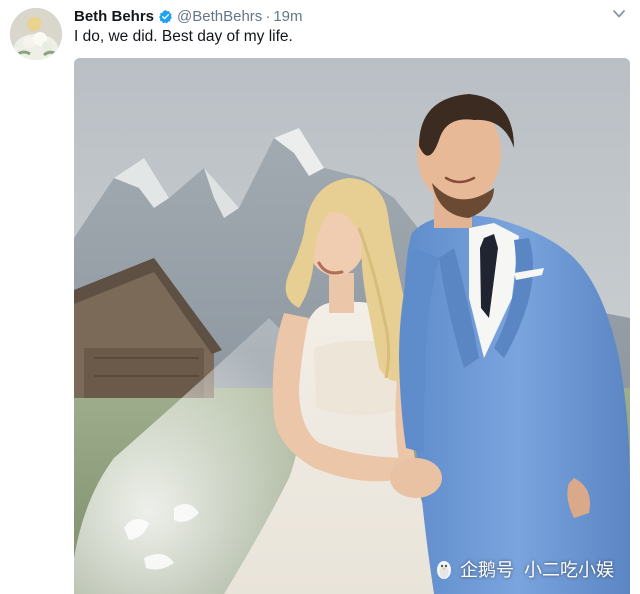 This screenshot has width=640, height=594. What do you see at coordinates (219, 16) in the screenshot?
I see `user-handle: @BethBehrs` at bounding box center [219, 16].